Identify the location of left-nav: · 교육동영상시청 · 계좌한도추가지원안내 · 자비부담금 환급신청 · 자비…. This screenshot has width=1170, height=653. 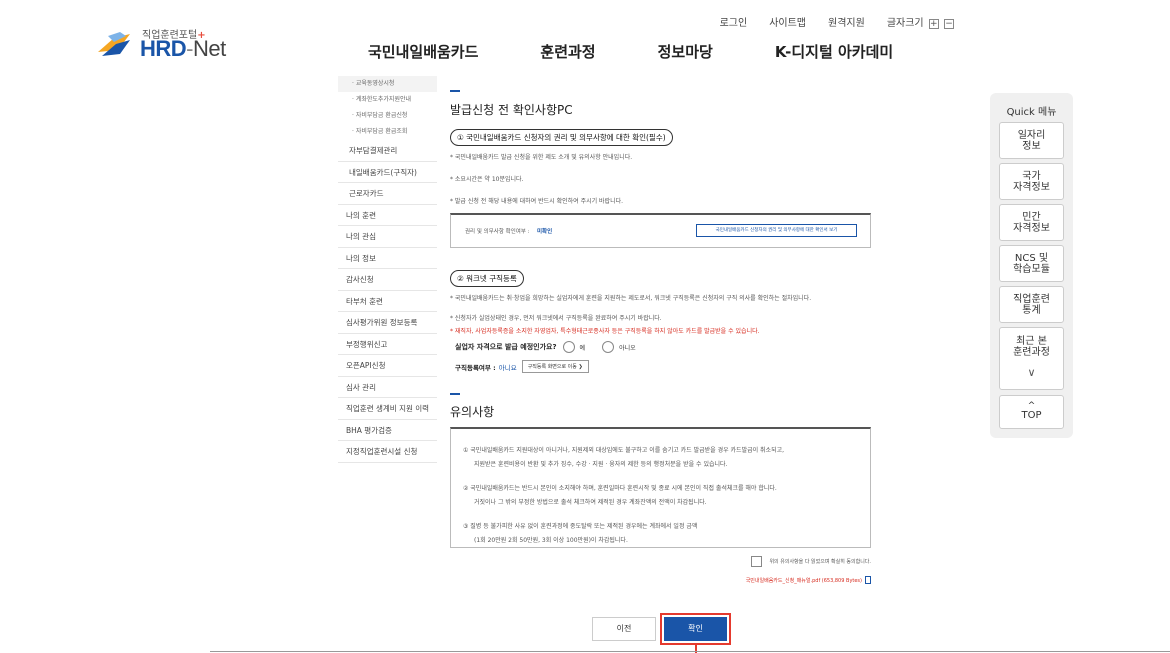
(387, 269).